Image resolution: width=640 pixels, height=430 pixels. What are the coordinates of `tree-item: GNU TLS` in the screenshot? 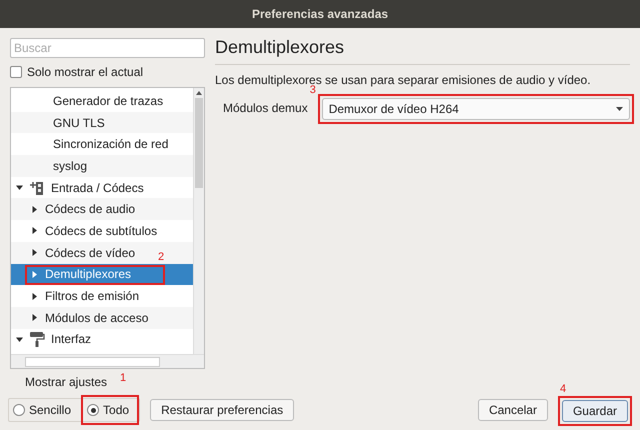 It's located at (102, 123).